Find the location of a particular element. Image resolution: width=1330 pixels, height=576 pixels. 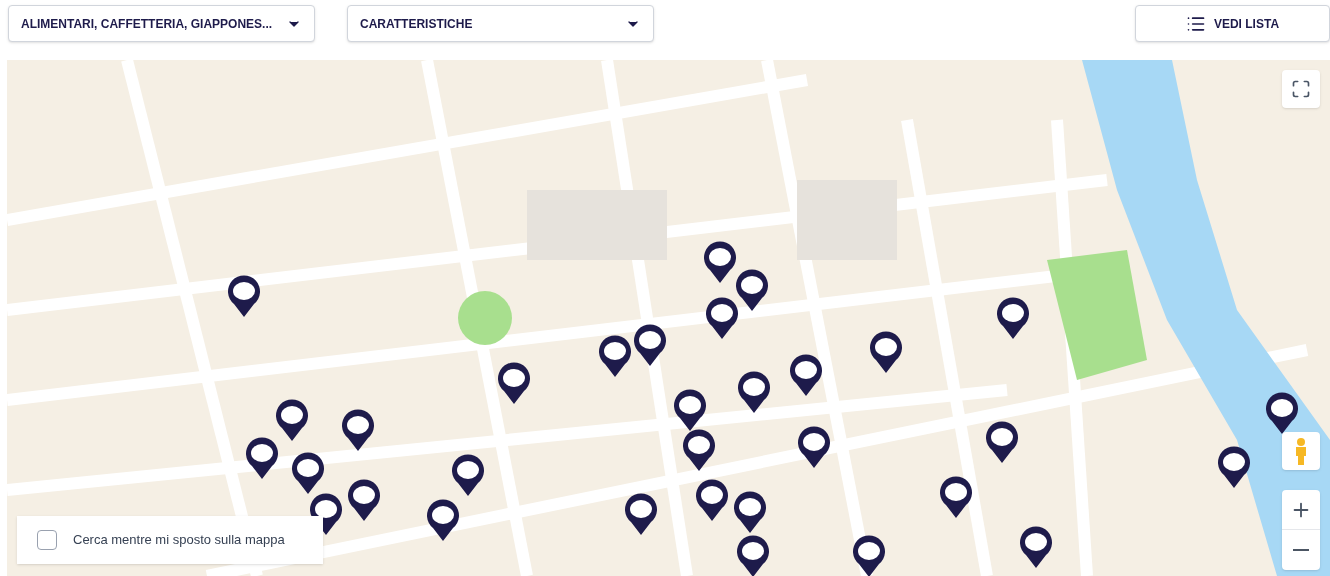

checkbox is located at coordinates (47, 540).